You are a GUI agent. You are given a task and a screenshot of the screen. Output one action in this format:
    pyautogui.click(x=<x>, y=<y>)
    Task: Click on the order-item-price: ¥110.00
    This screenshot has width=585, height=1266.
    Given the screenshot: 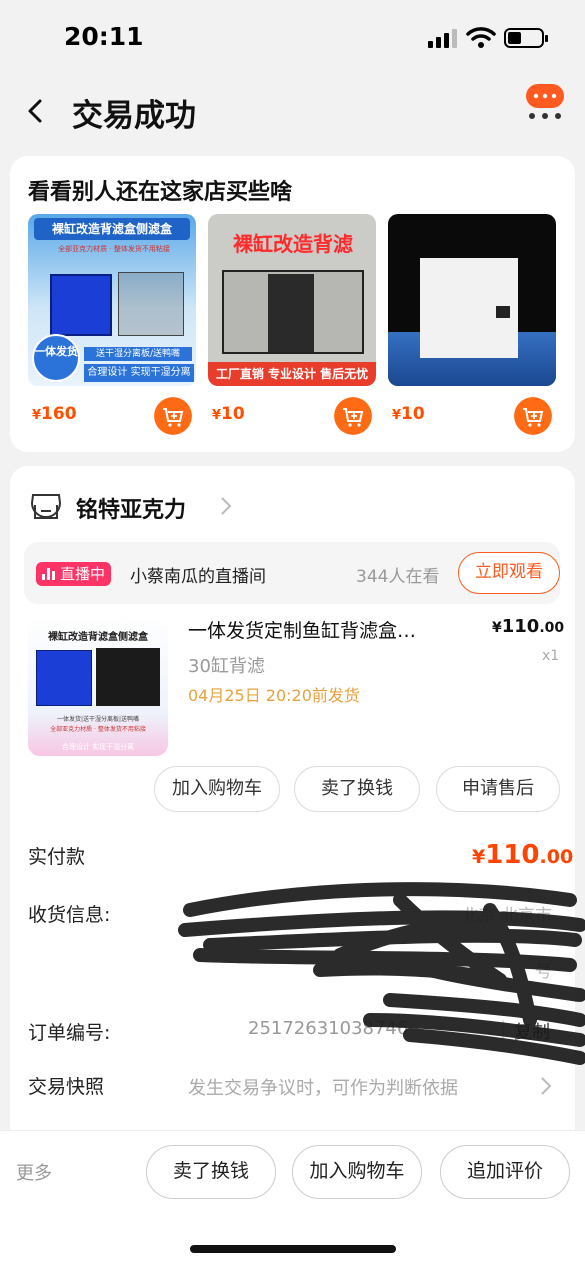 What is the action you would take?
    pyautogui.click(x=528, y=626)
    